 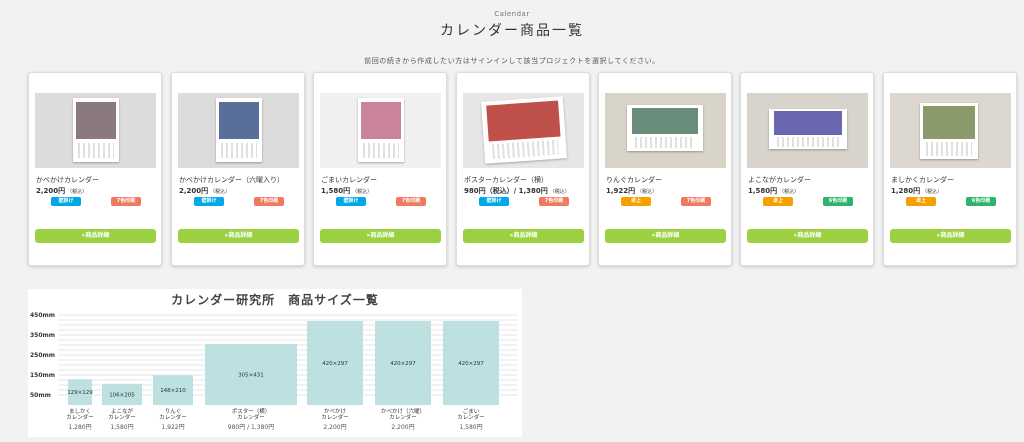 I want to click on product-name: りんぐカレンダー, so click(x=634, y=180).